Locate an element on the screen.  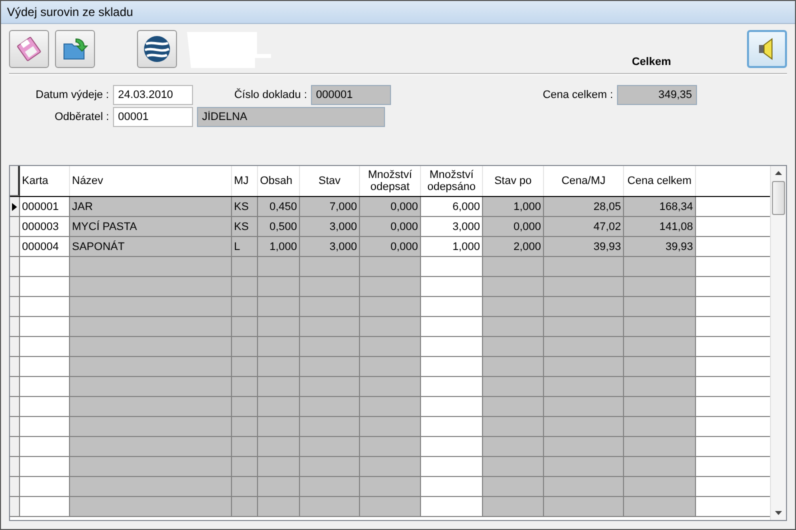
folder-arrow-icon is located at coordinates (75, 49).